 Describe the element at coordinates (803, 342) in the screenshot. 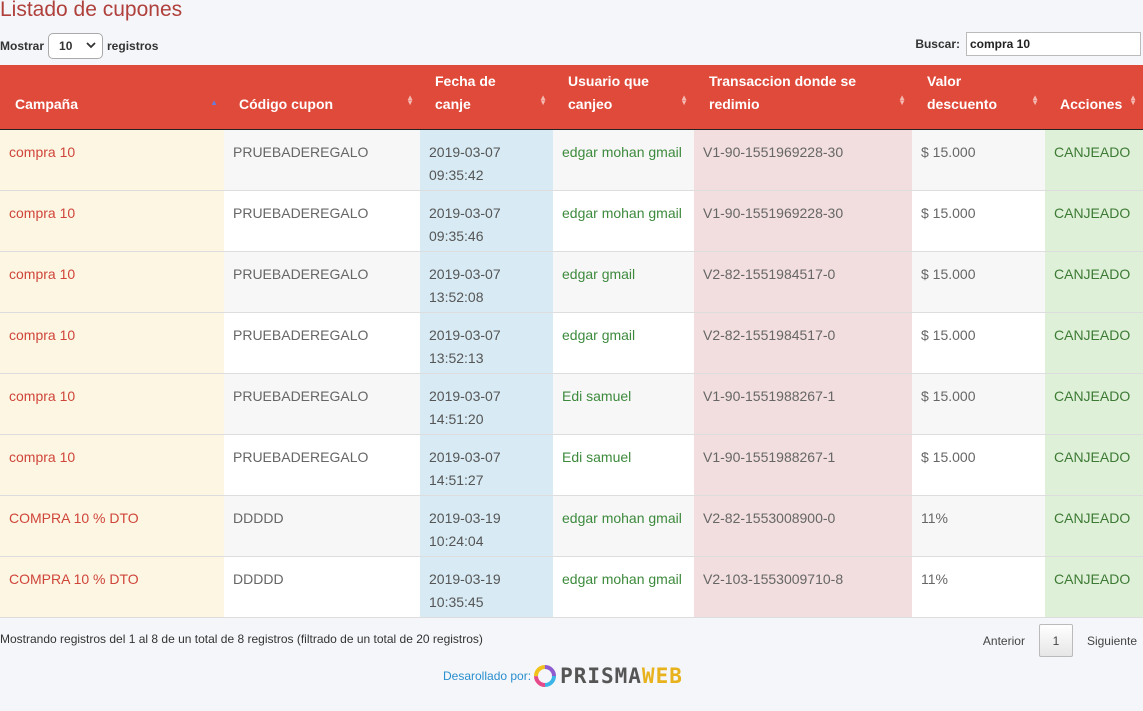

I see `cell-transaccion: V2-82-1551984517-0` at that location.